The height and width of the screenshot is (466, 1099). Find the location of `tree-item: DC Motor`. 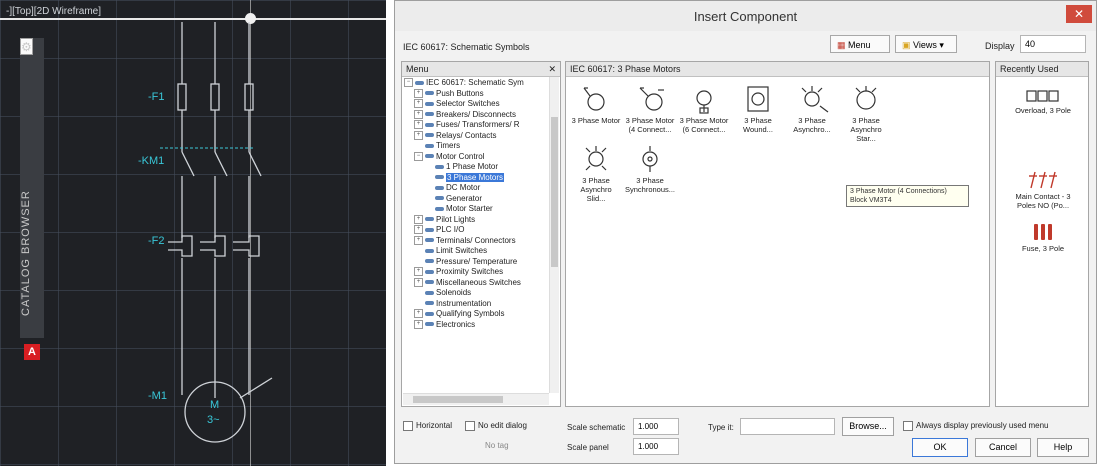

tree-item: DC Motor is located at coordinates (474, 188).